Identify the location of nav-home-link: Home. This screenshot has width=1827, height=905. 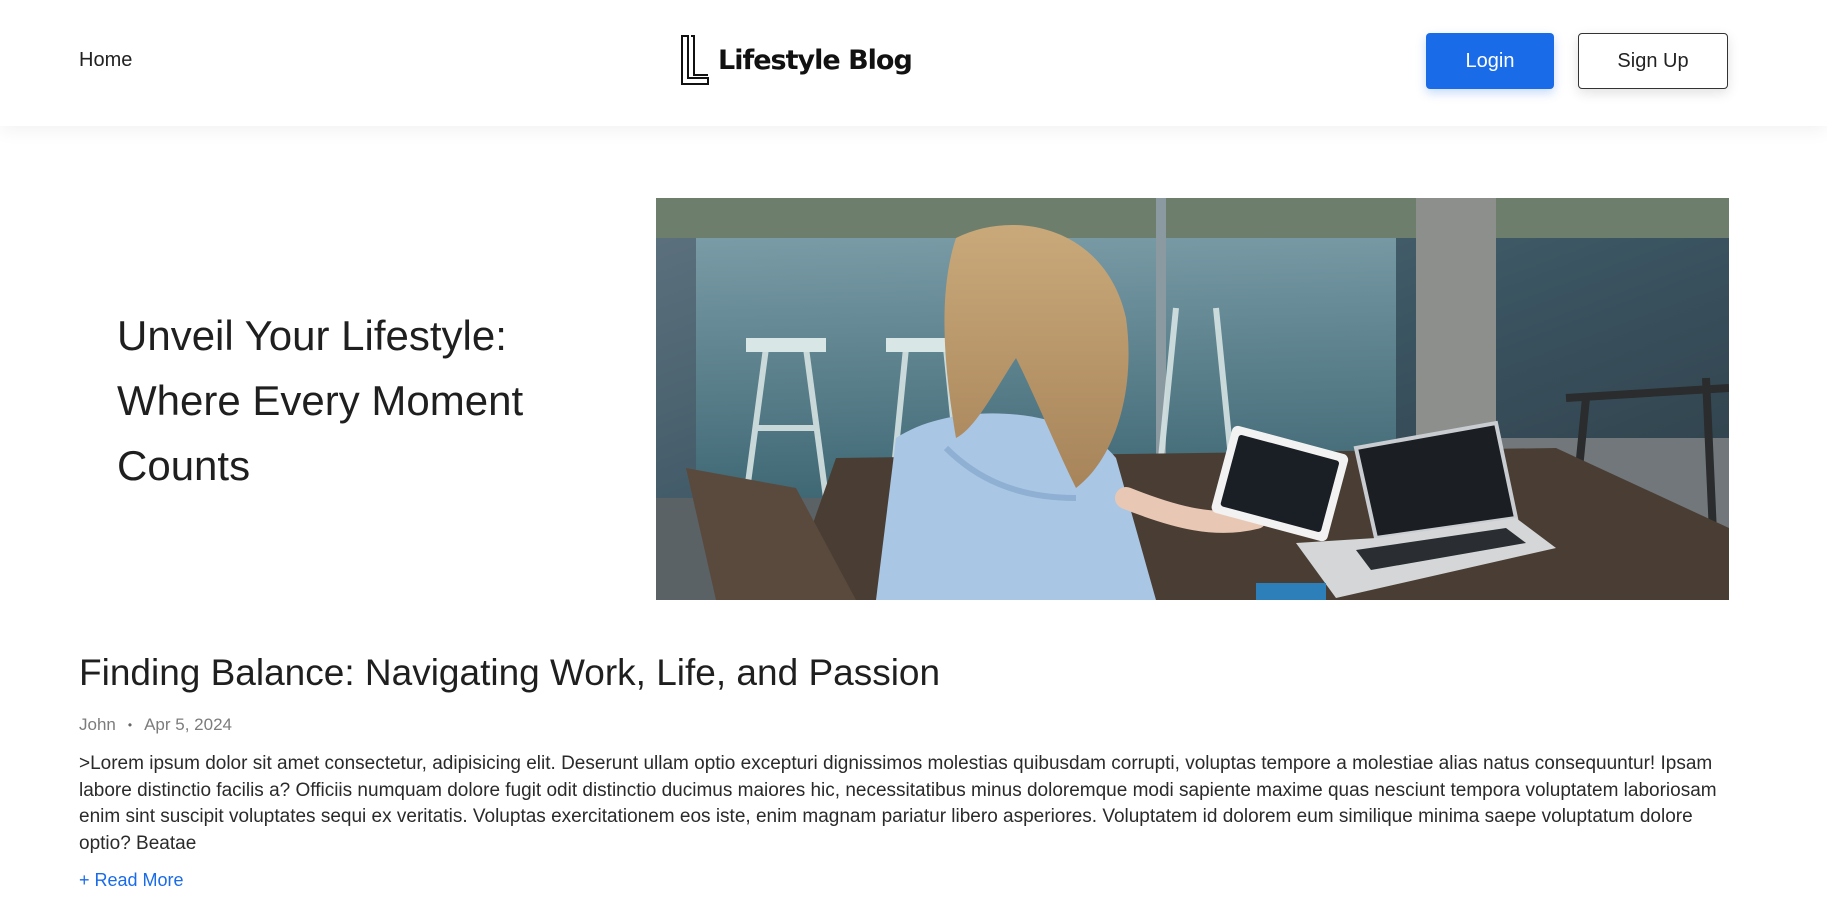
(105, 60).